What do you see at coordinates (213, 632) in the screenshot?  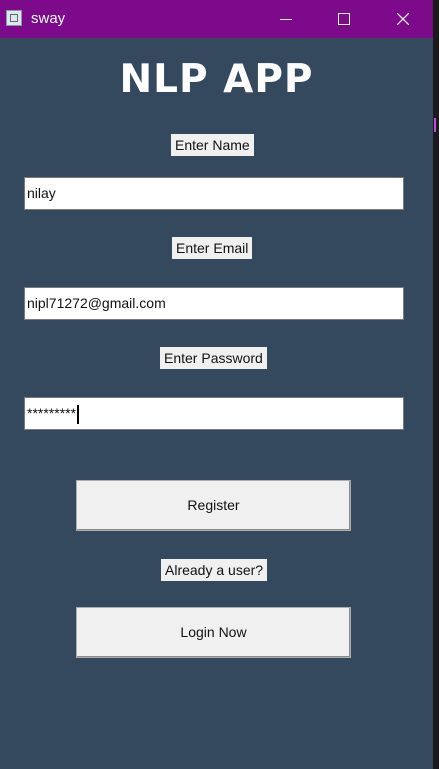 I see `login-now-button: Login Now` at bounding box center [213, 632].